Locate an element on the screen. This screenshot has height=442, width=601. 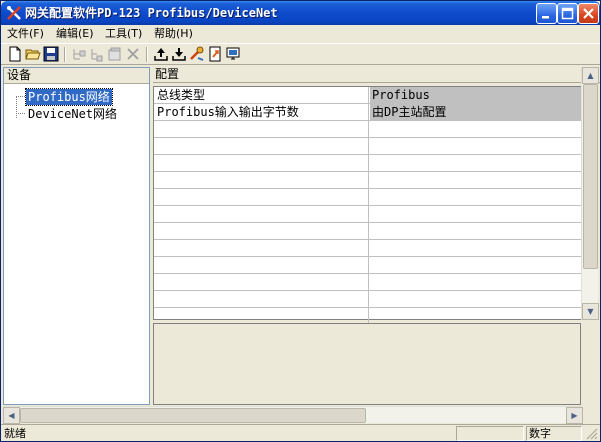
new-file-icon is located at coordinates (15, 54).